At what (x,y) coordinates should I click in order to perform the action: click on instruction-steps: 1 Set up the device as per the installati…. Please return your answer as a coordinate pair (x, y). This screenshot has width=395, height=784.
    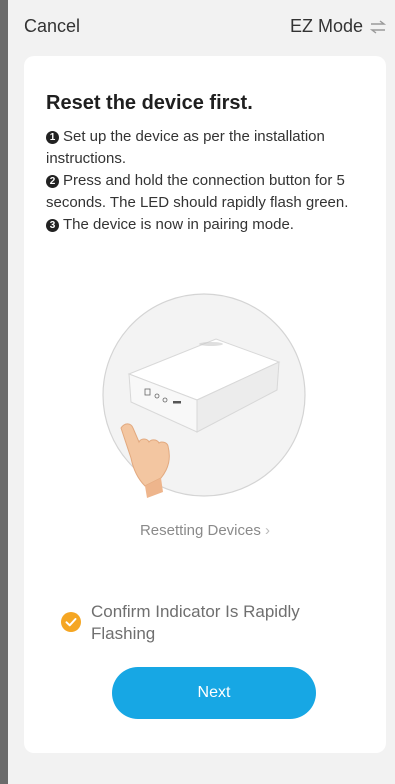
    Looking at the image, I should click on (211, 181).